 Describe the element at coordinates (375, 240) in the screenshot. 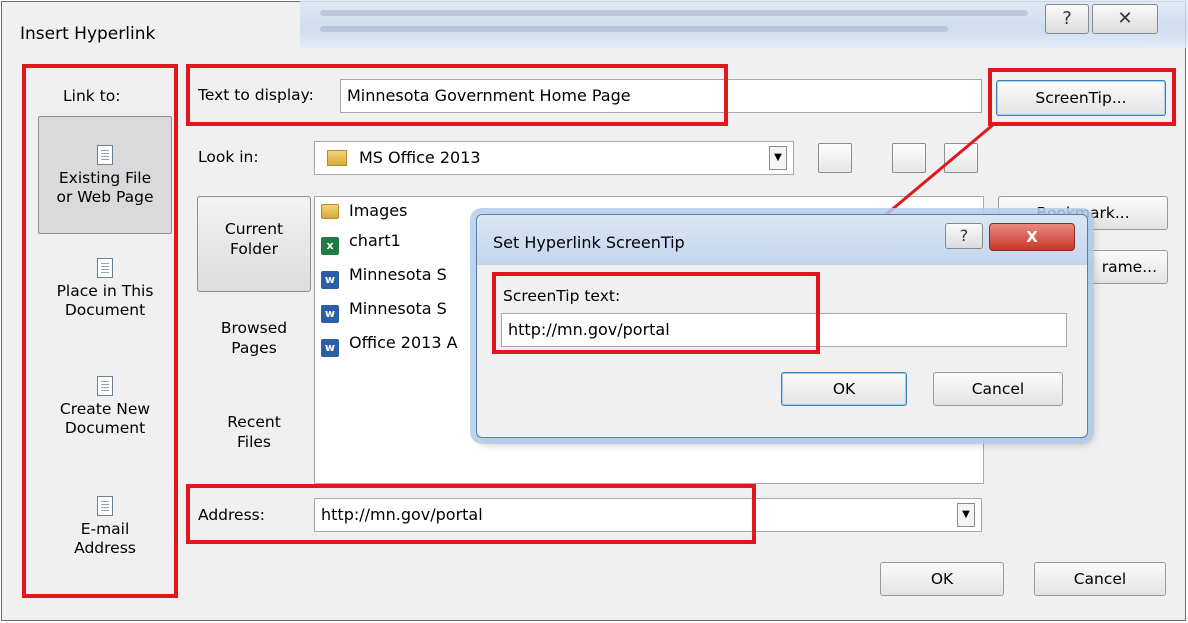

I see `file-name: chart1` at that location.